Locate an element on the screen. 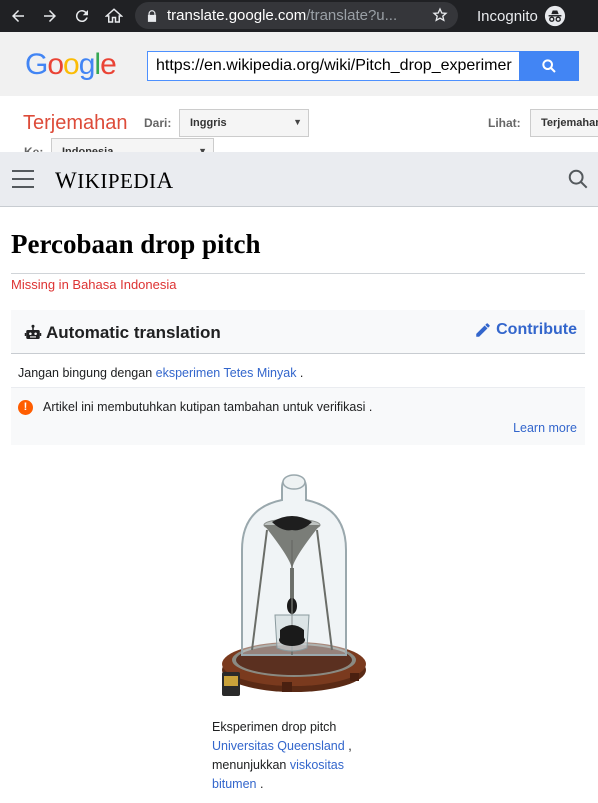 This screenshot has height=803, width=598. caption-link-university: Universitas Queensland is located at coordinates (278, 746).